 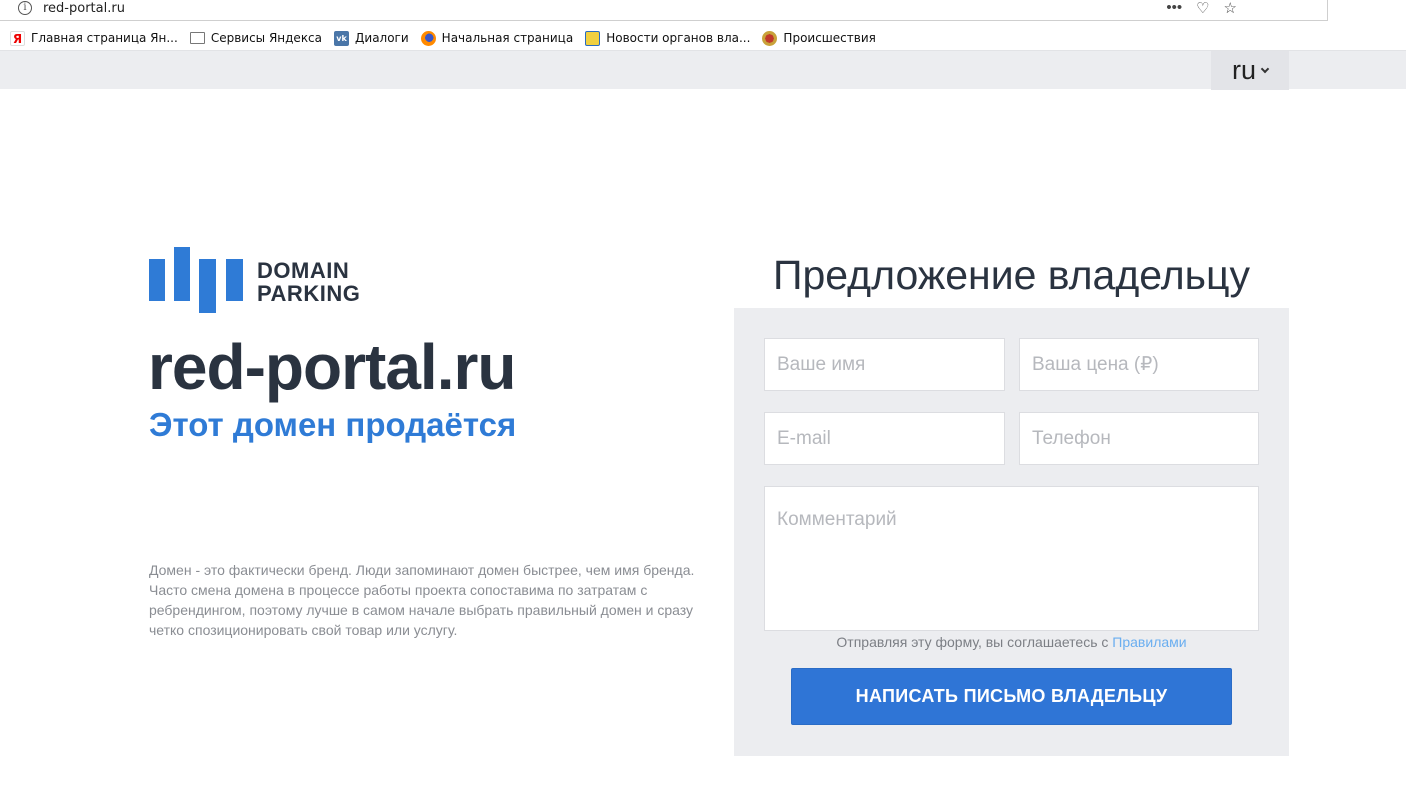 I want to click on bookmark-label: Диалоги, so click(x=382, y=38).